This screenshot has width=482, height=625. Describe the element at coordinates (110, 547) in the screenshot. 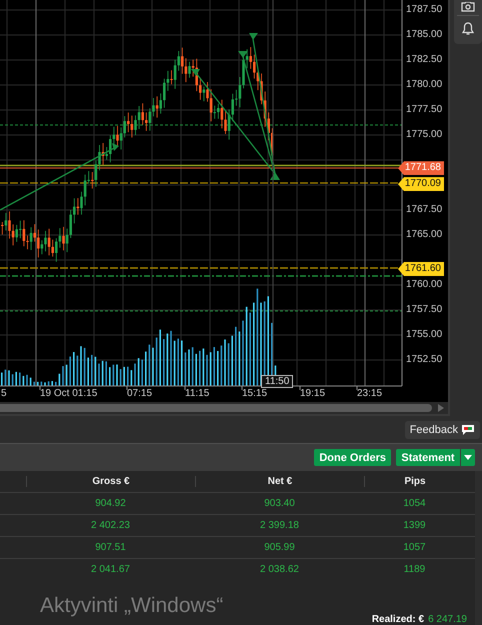

I see `table-cell: 907.51` at that location.